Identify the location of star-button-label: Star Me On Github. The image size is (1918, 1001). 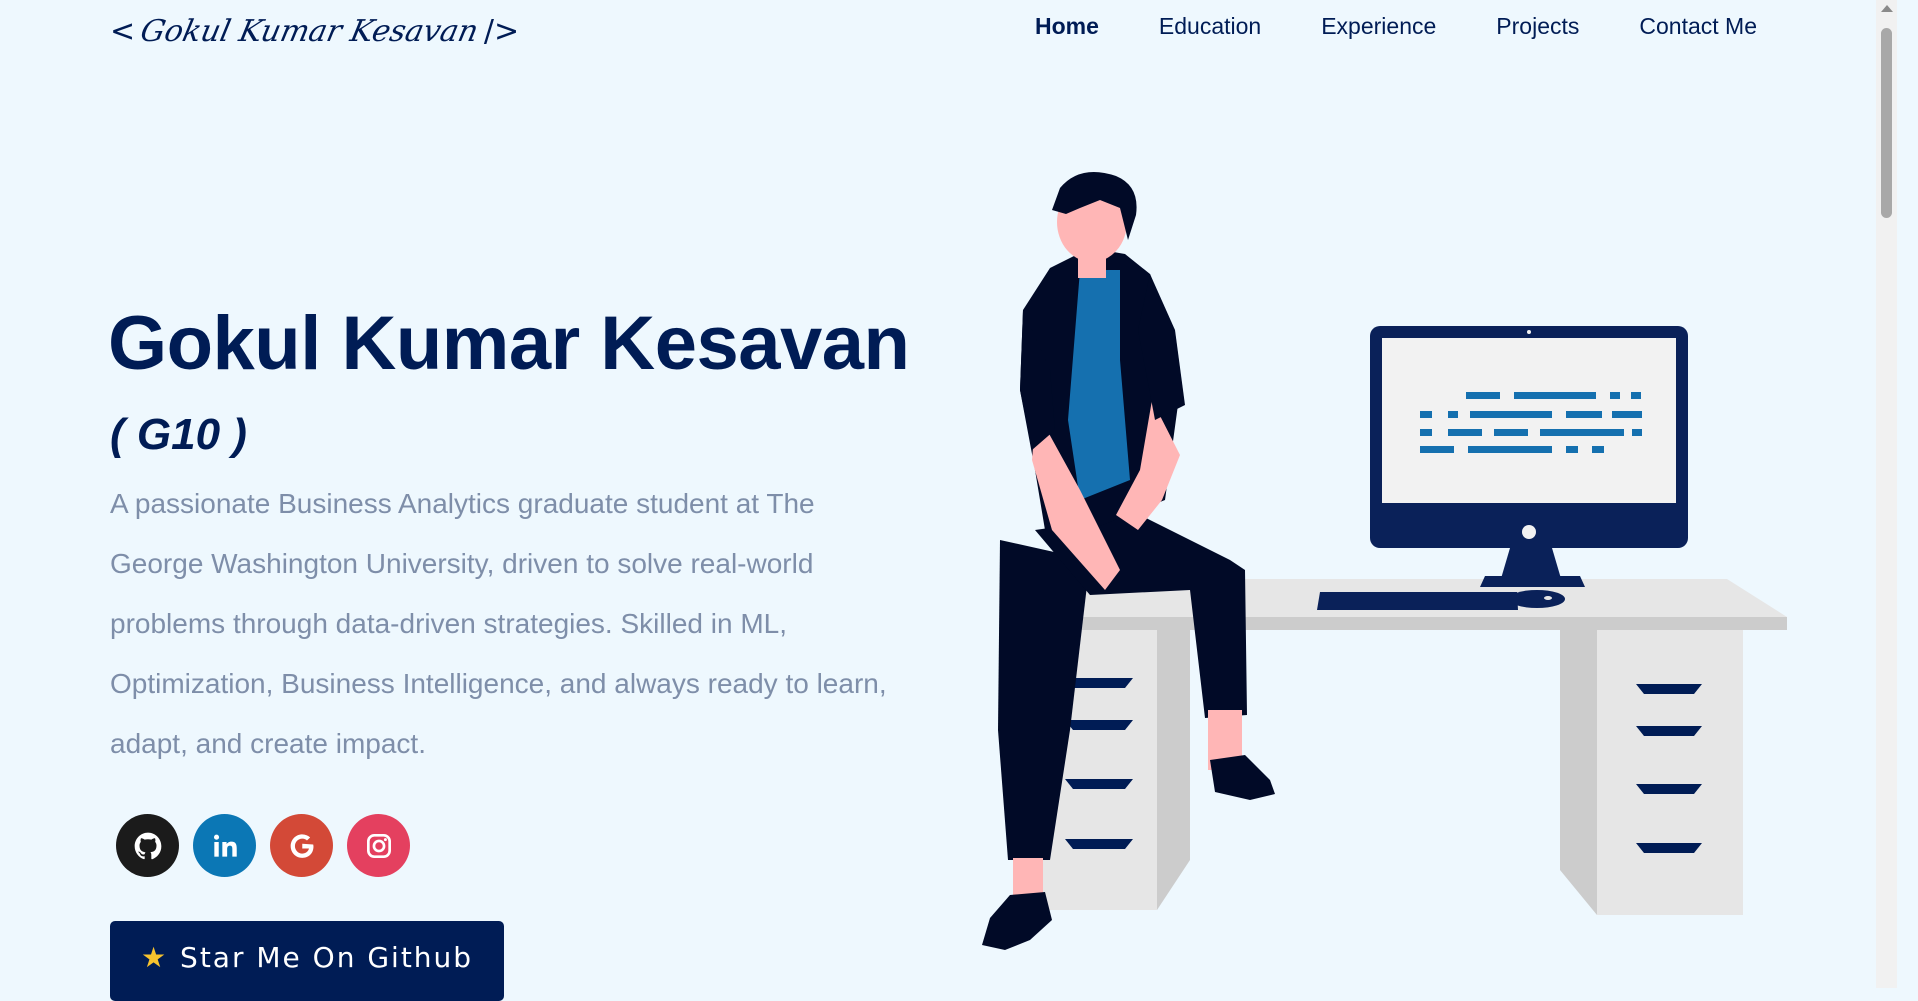
(327, 957).